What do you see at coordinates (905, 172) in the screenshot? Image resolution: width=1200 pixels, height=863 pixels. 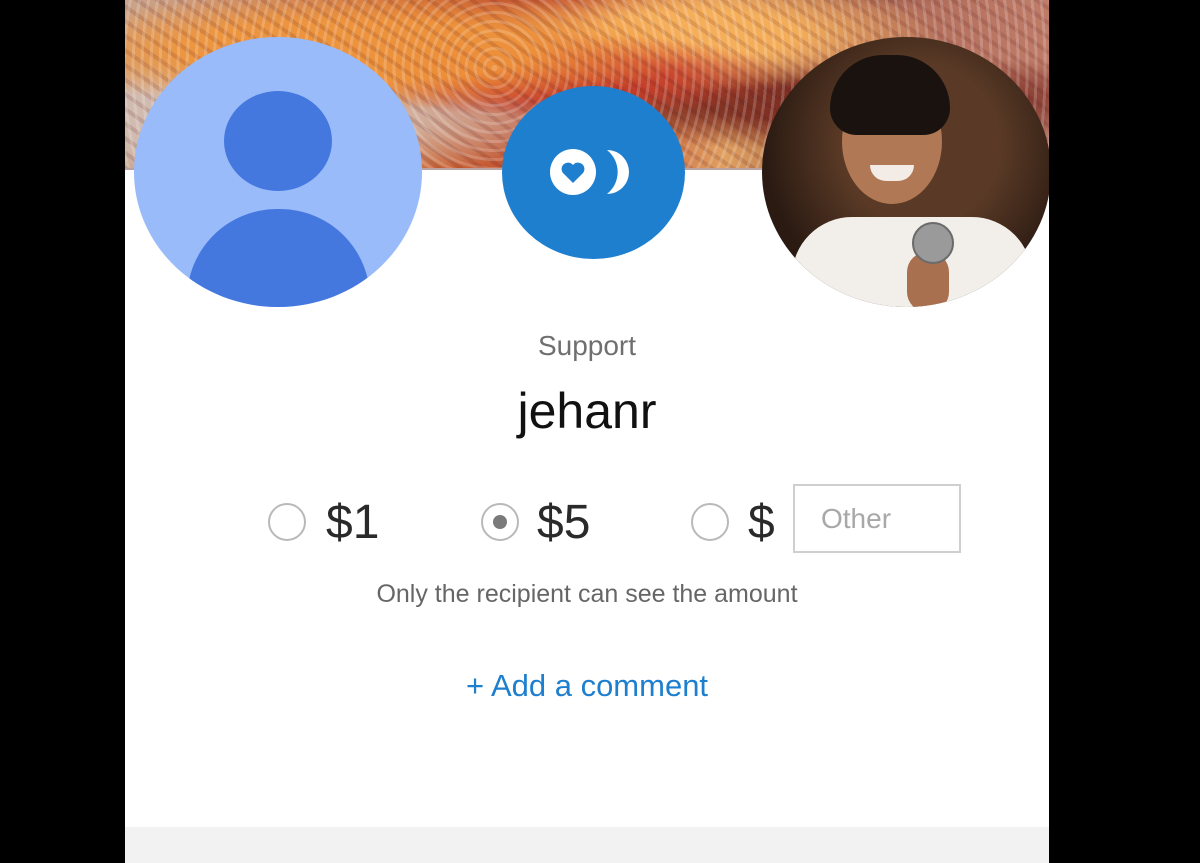 I see `recipient-avatar` at bounding box center [905, 172].